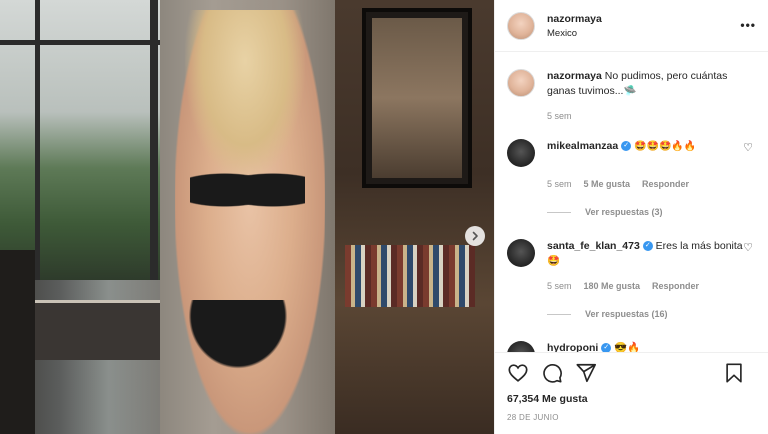  I want to click on view-replies-button: Ver respuestas (3), so click(652, 212).